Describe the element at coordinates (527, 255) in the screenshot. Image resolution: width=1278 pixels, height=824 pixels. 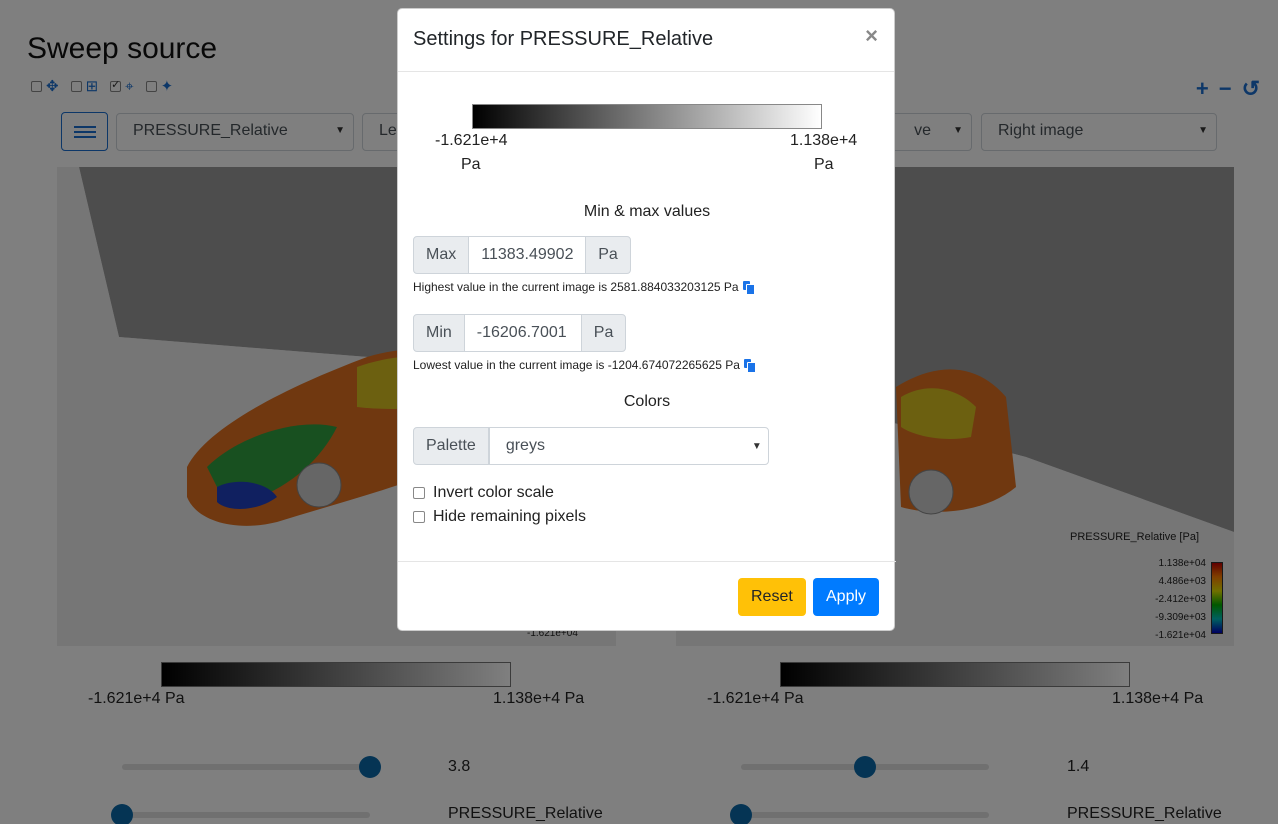
I see `max-input: 11383.49902` at that location.